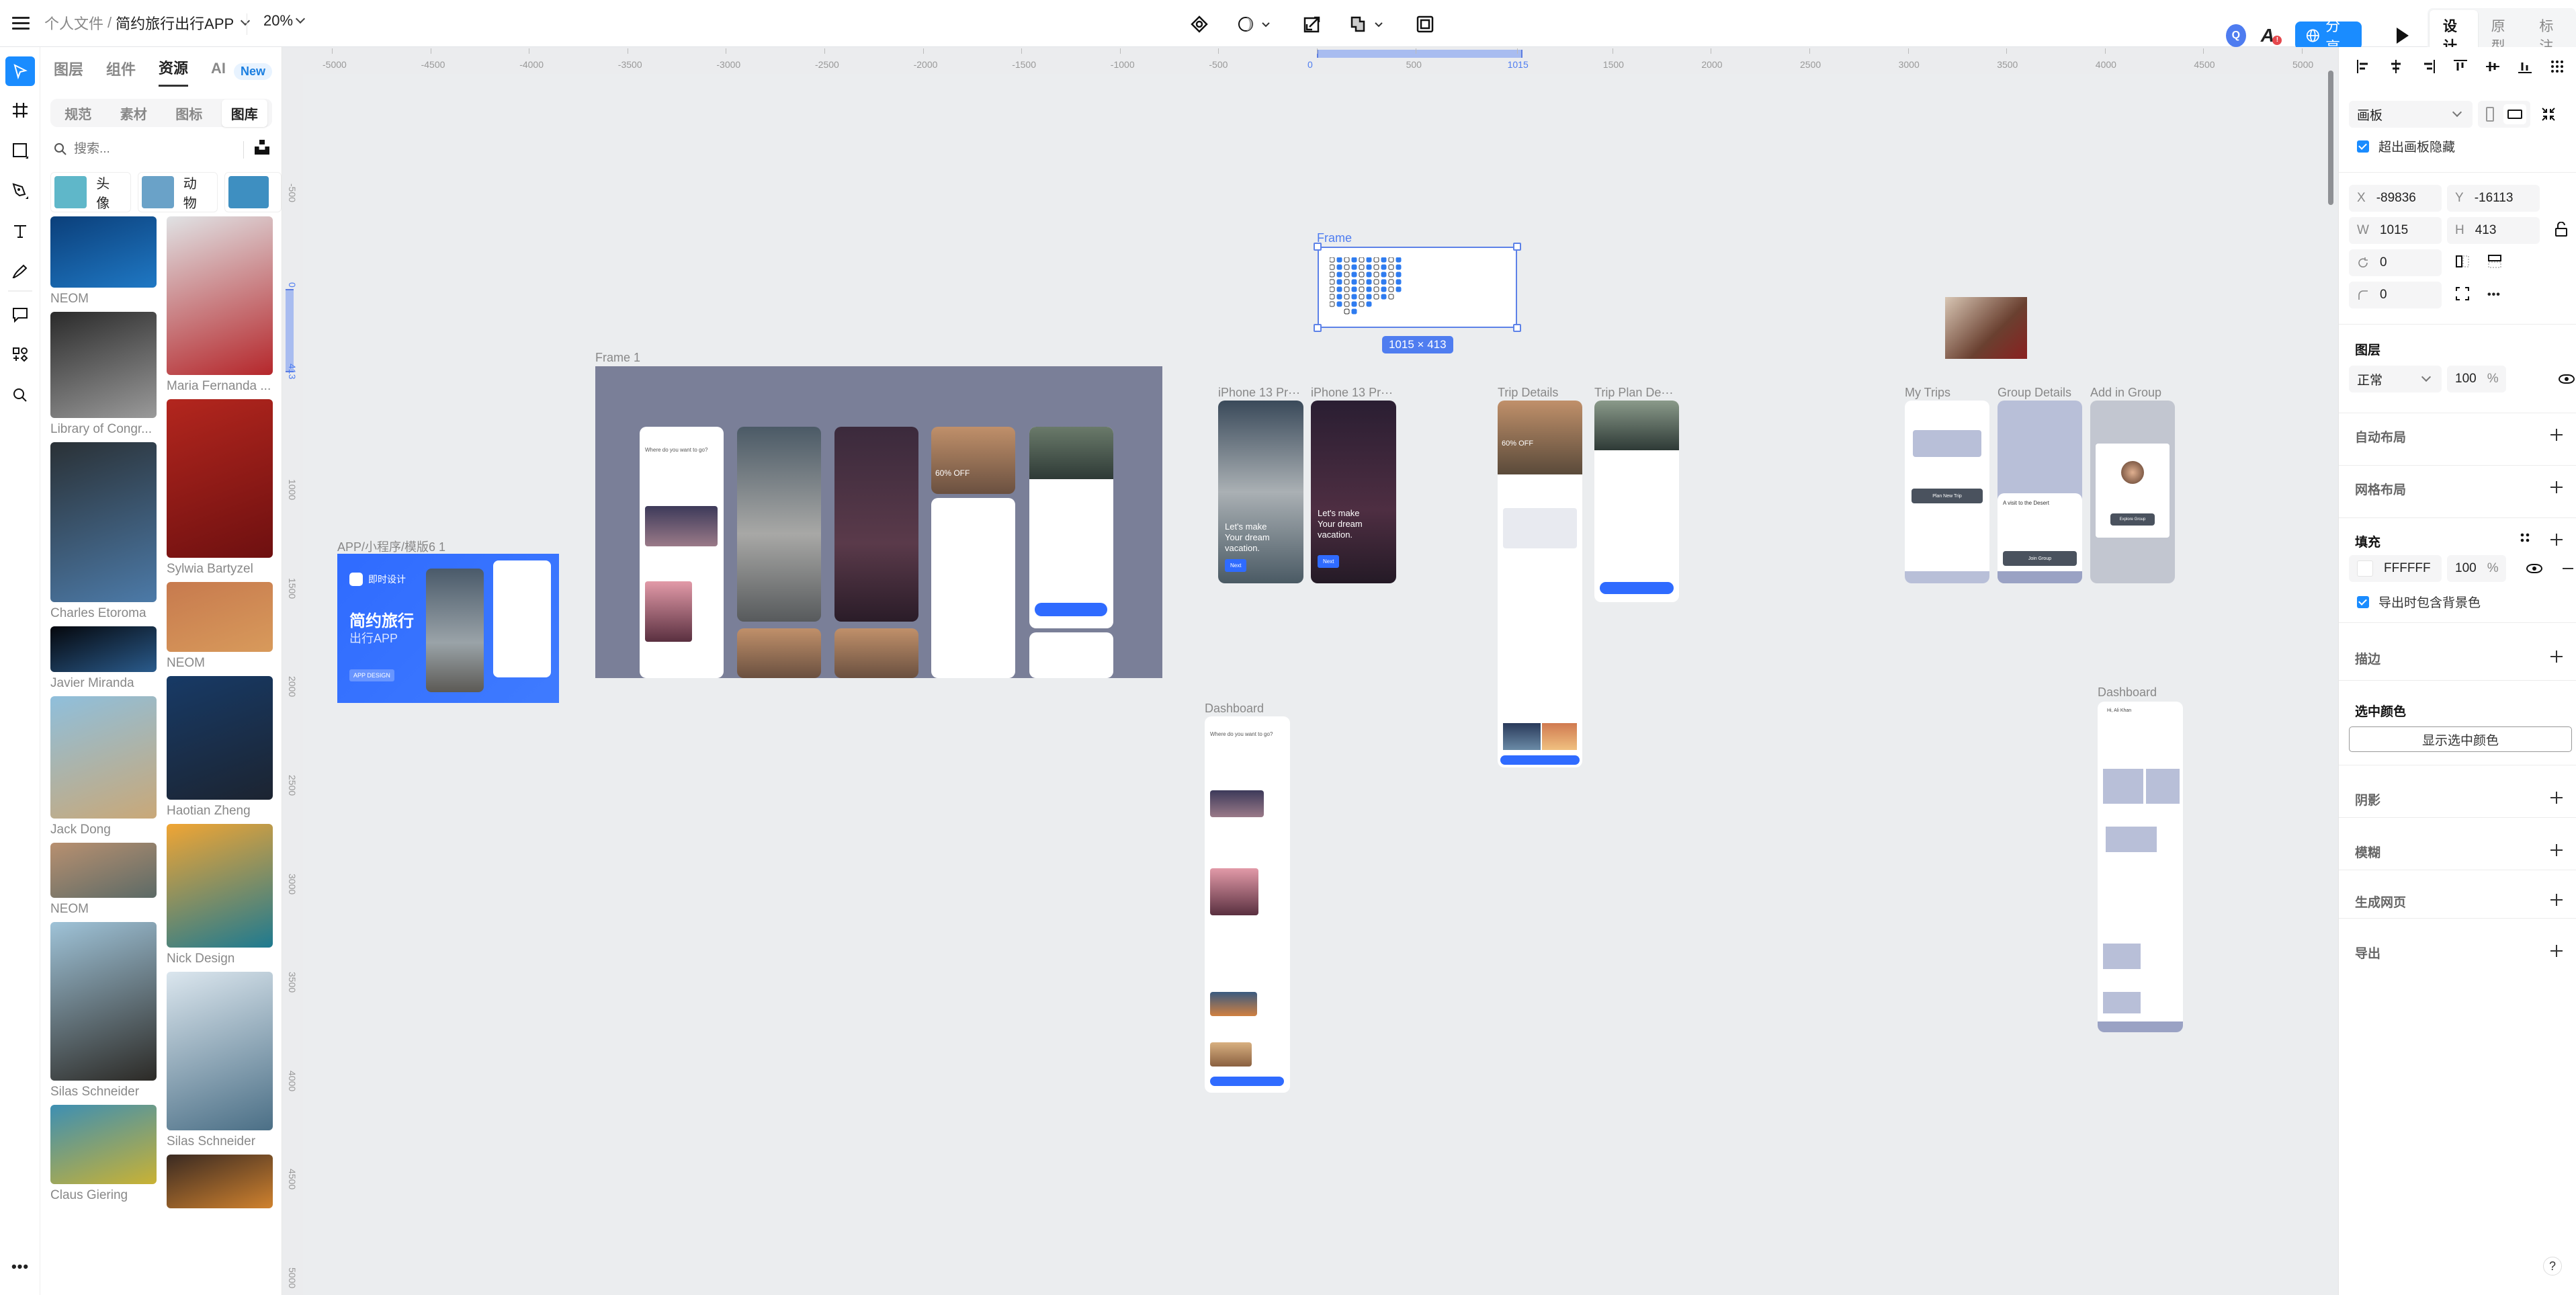  I want to click on fill-visibility-eye-icon, so click(2534, 568).